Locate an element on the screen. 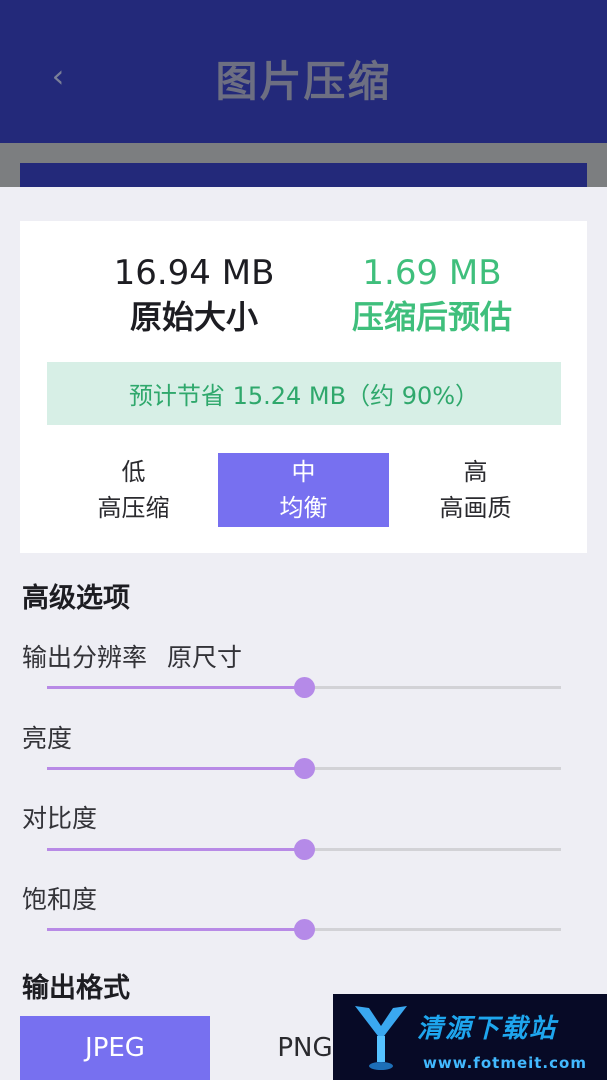 This screenshot has width=607, height=1080. watermark-logo-icon is located at coordinates (381, 1038).